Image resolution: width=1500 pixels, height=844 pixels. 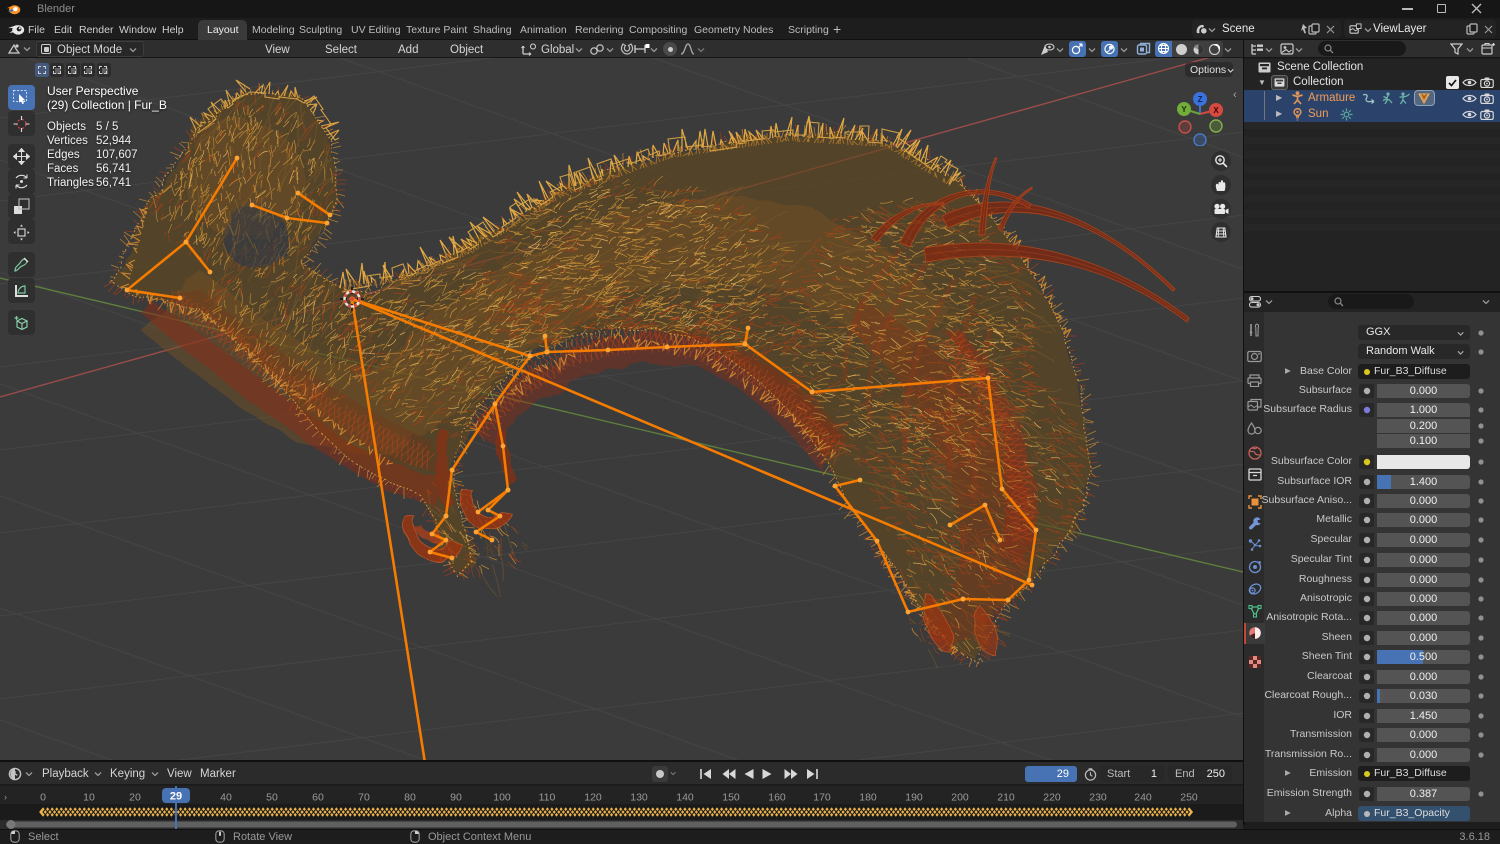 What do you see at coordinates (547, 798) in the screenshot?
I see `svg-text: 110` at bounding box center [547, 798].